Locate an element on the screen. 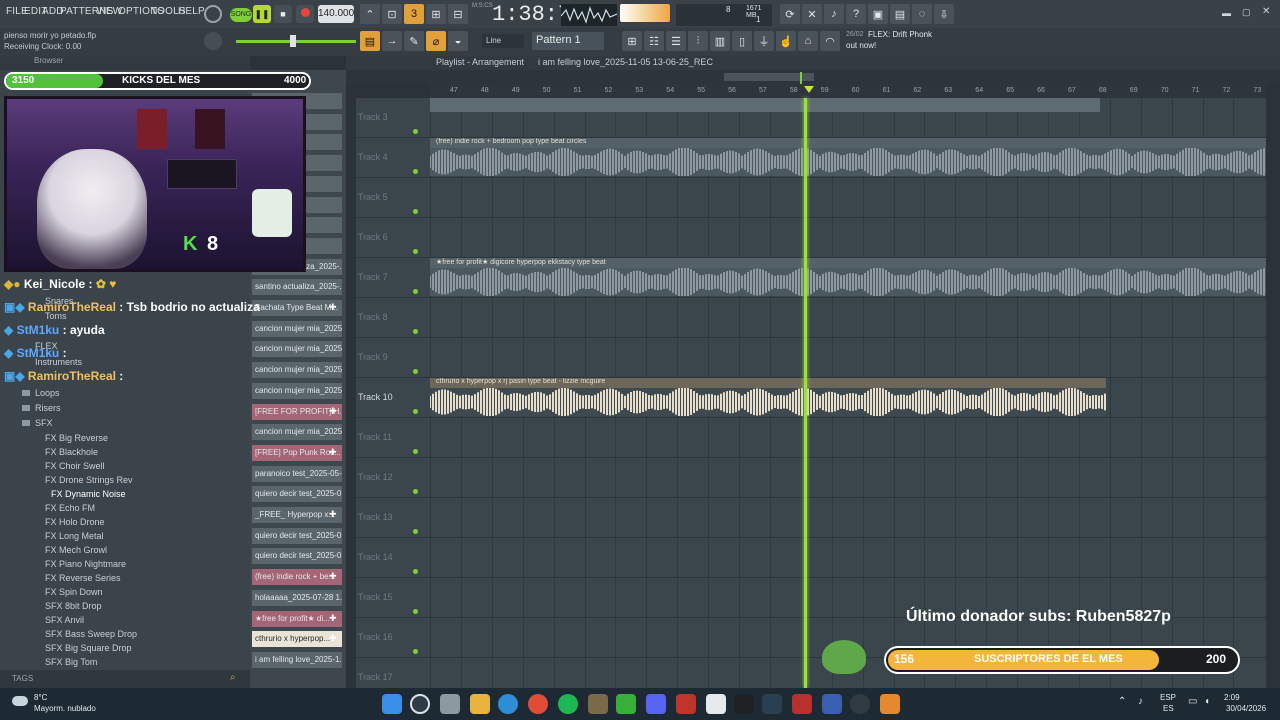  reset-icon: ⟳ is located at coordinates (790, 14).